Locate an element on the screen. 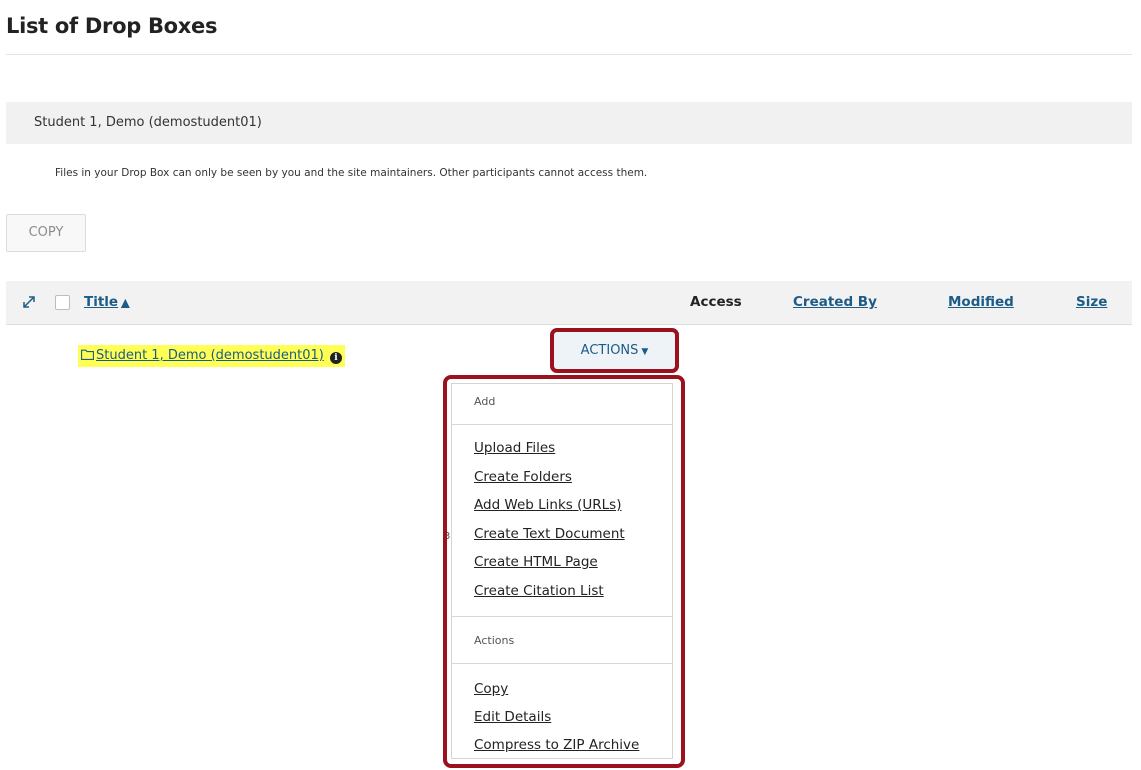 This screenshot has width=1141, height=770. menu-item-edit-details: Edit Details is located at coordinates (512, 717).